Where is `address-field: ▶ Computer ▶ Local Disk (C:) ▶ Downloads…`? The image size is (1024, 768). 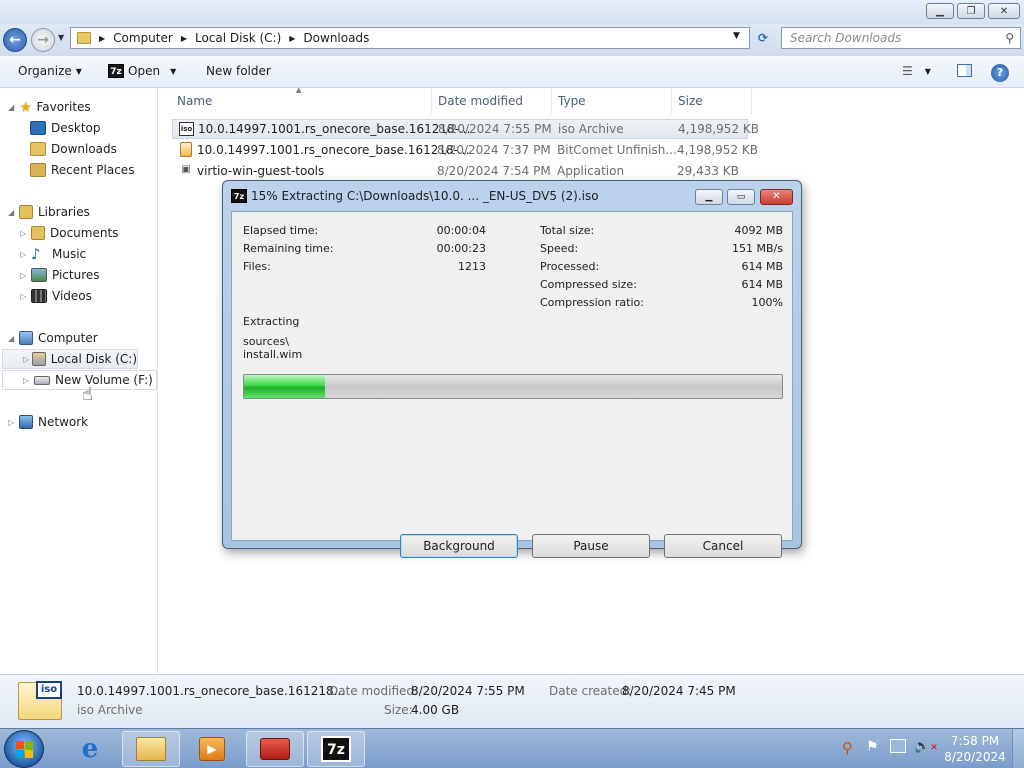
address-field: ▶ Computer ▶ Local Disk (C:) ▶ Downloads… is located at coordinates (410, 38).